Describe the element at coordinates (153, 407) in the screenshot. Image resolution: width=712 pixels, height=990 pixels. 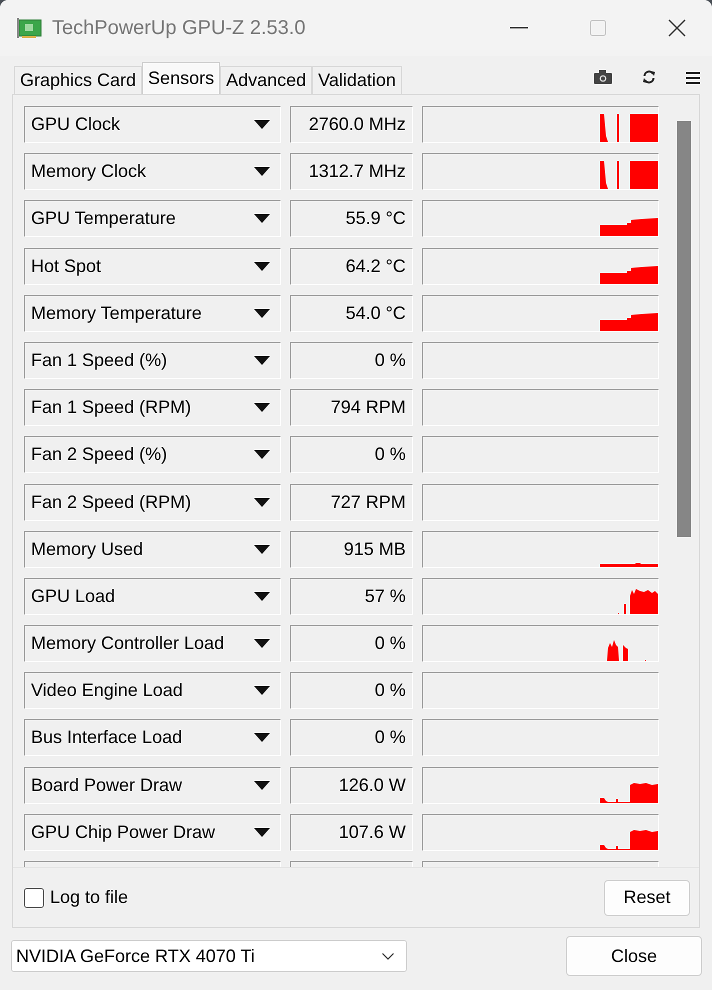
I see `sensor-dropdown: Fan 1 Speed (RPM)` at that location.